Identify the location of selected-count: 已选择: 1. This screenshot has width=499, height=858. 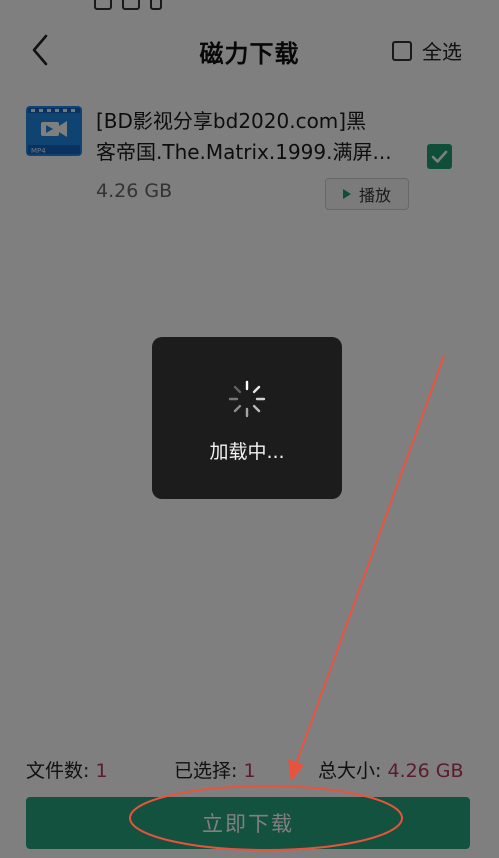
(215, 769).